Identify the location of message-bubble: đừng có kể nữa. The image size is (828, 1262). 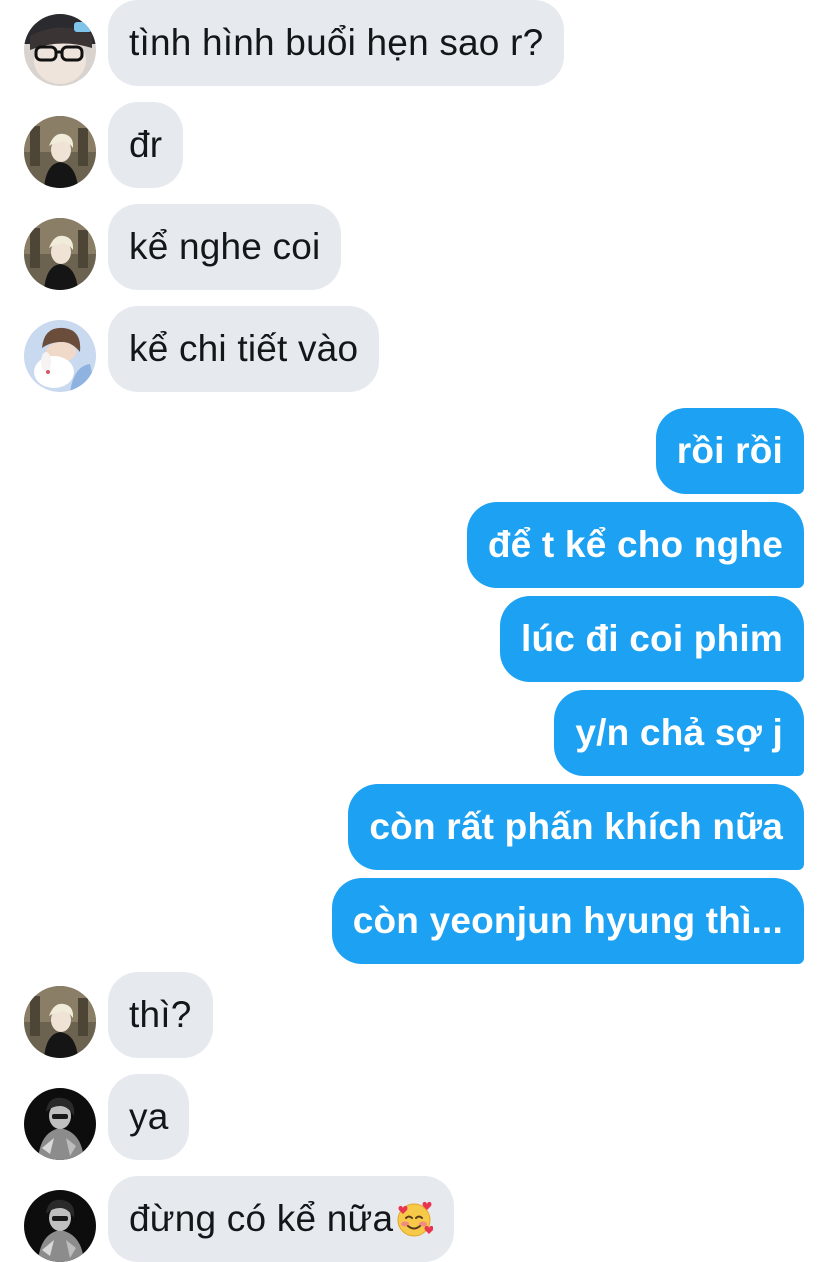
(281, 1219).